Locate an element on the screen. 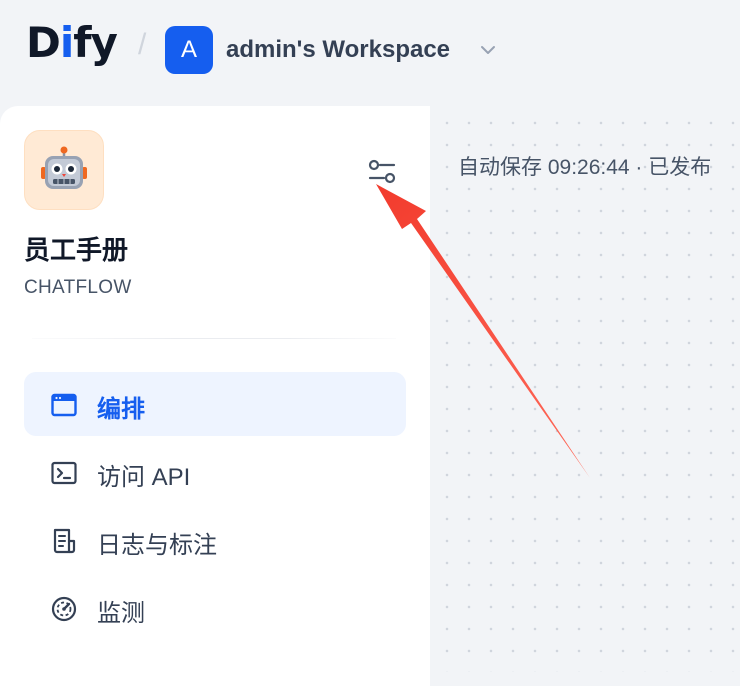 This screenshot has width=740, height=686. nav-item-orchestrate: 编排 is located at coordinates (215, 404).